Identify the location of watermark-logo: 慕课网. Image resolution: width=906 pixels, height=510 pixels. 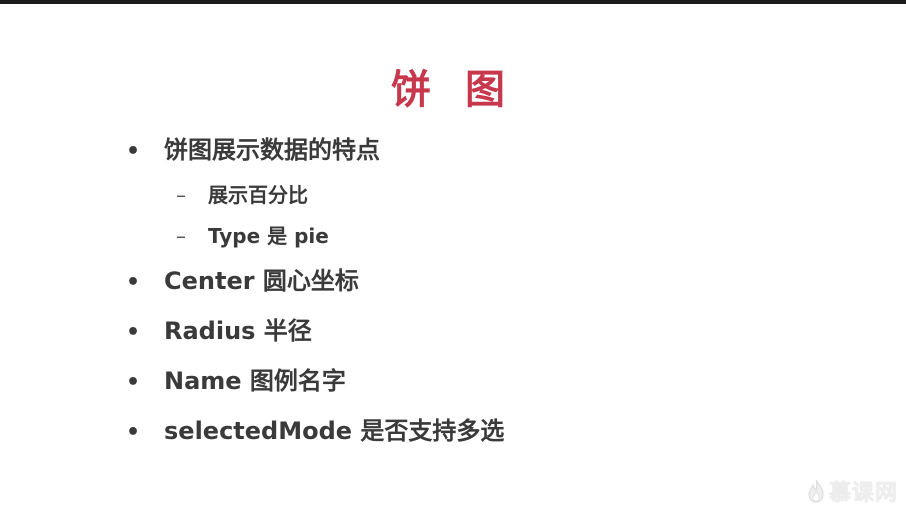
(852, 491).